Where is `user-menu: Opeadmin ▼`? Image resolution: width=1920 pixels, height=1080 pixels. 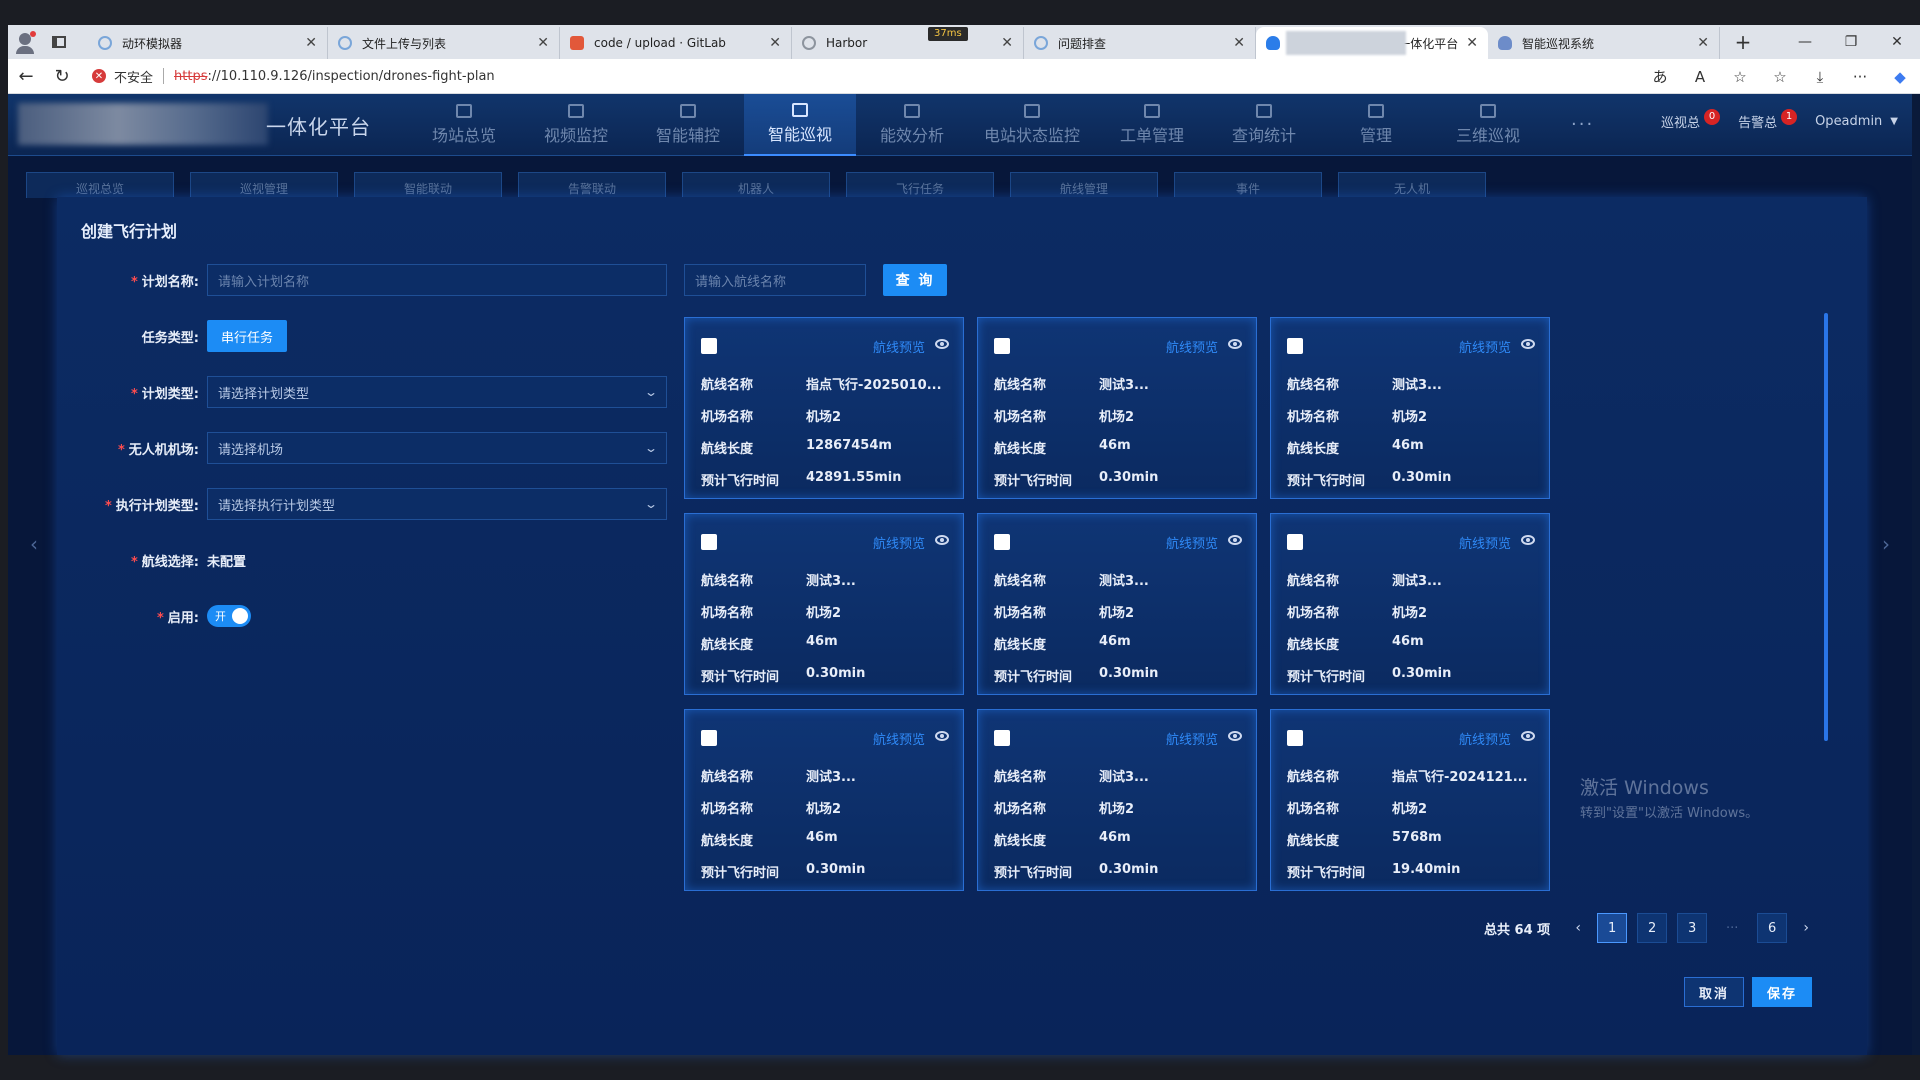 user-menu: Opeadmin ▼ is located at coordinates (1856, 121).